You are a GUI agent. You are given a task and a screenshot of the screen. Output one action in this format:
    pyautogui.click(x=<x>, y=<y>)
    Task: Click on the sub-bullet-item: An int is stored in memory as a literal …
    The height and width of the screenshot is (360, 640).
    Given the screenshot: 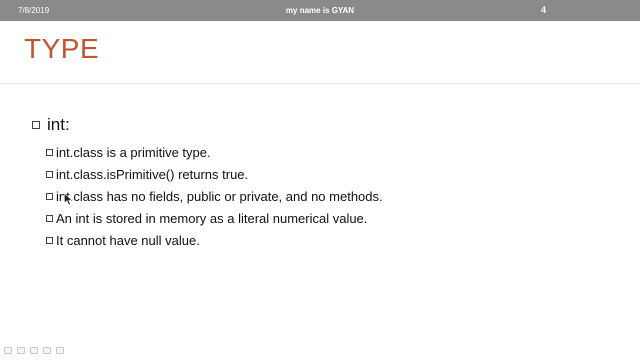 What is the action you would take?
    pyautogui.click(x=214, y=218)
    